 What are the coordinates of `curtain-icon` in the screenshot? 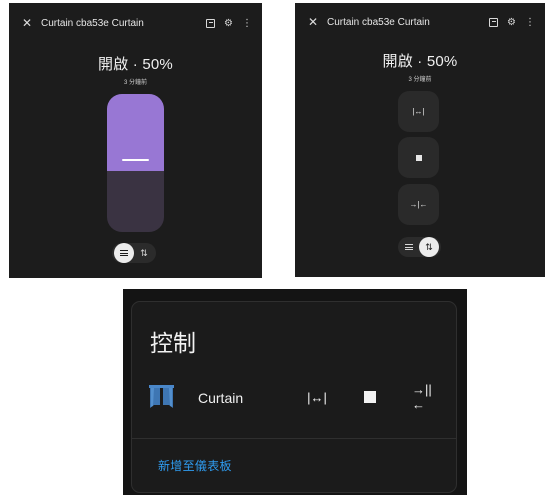 It's located at (161, 396).